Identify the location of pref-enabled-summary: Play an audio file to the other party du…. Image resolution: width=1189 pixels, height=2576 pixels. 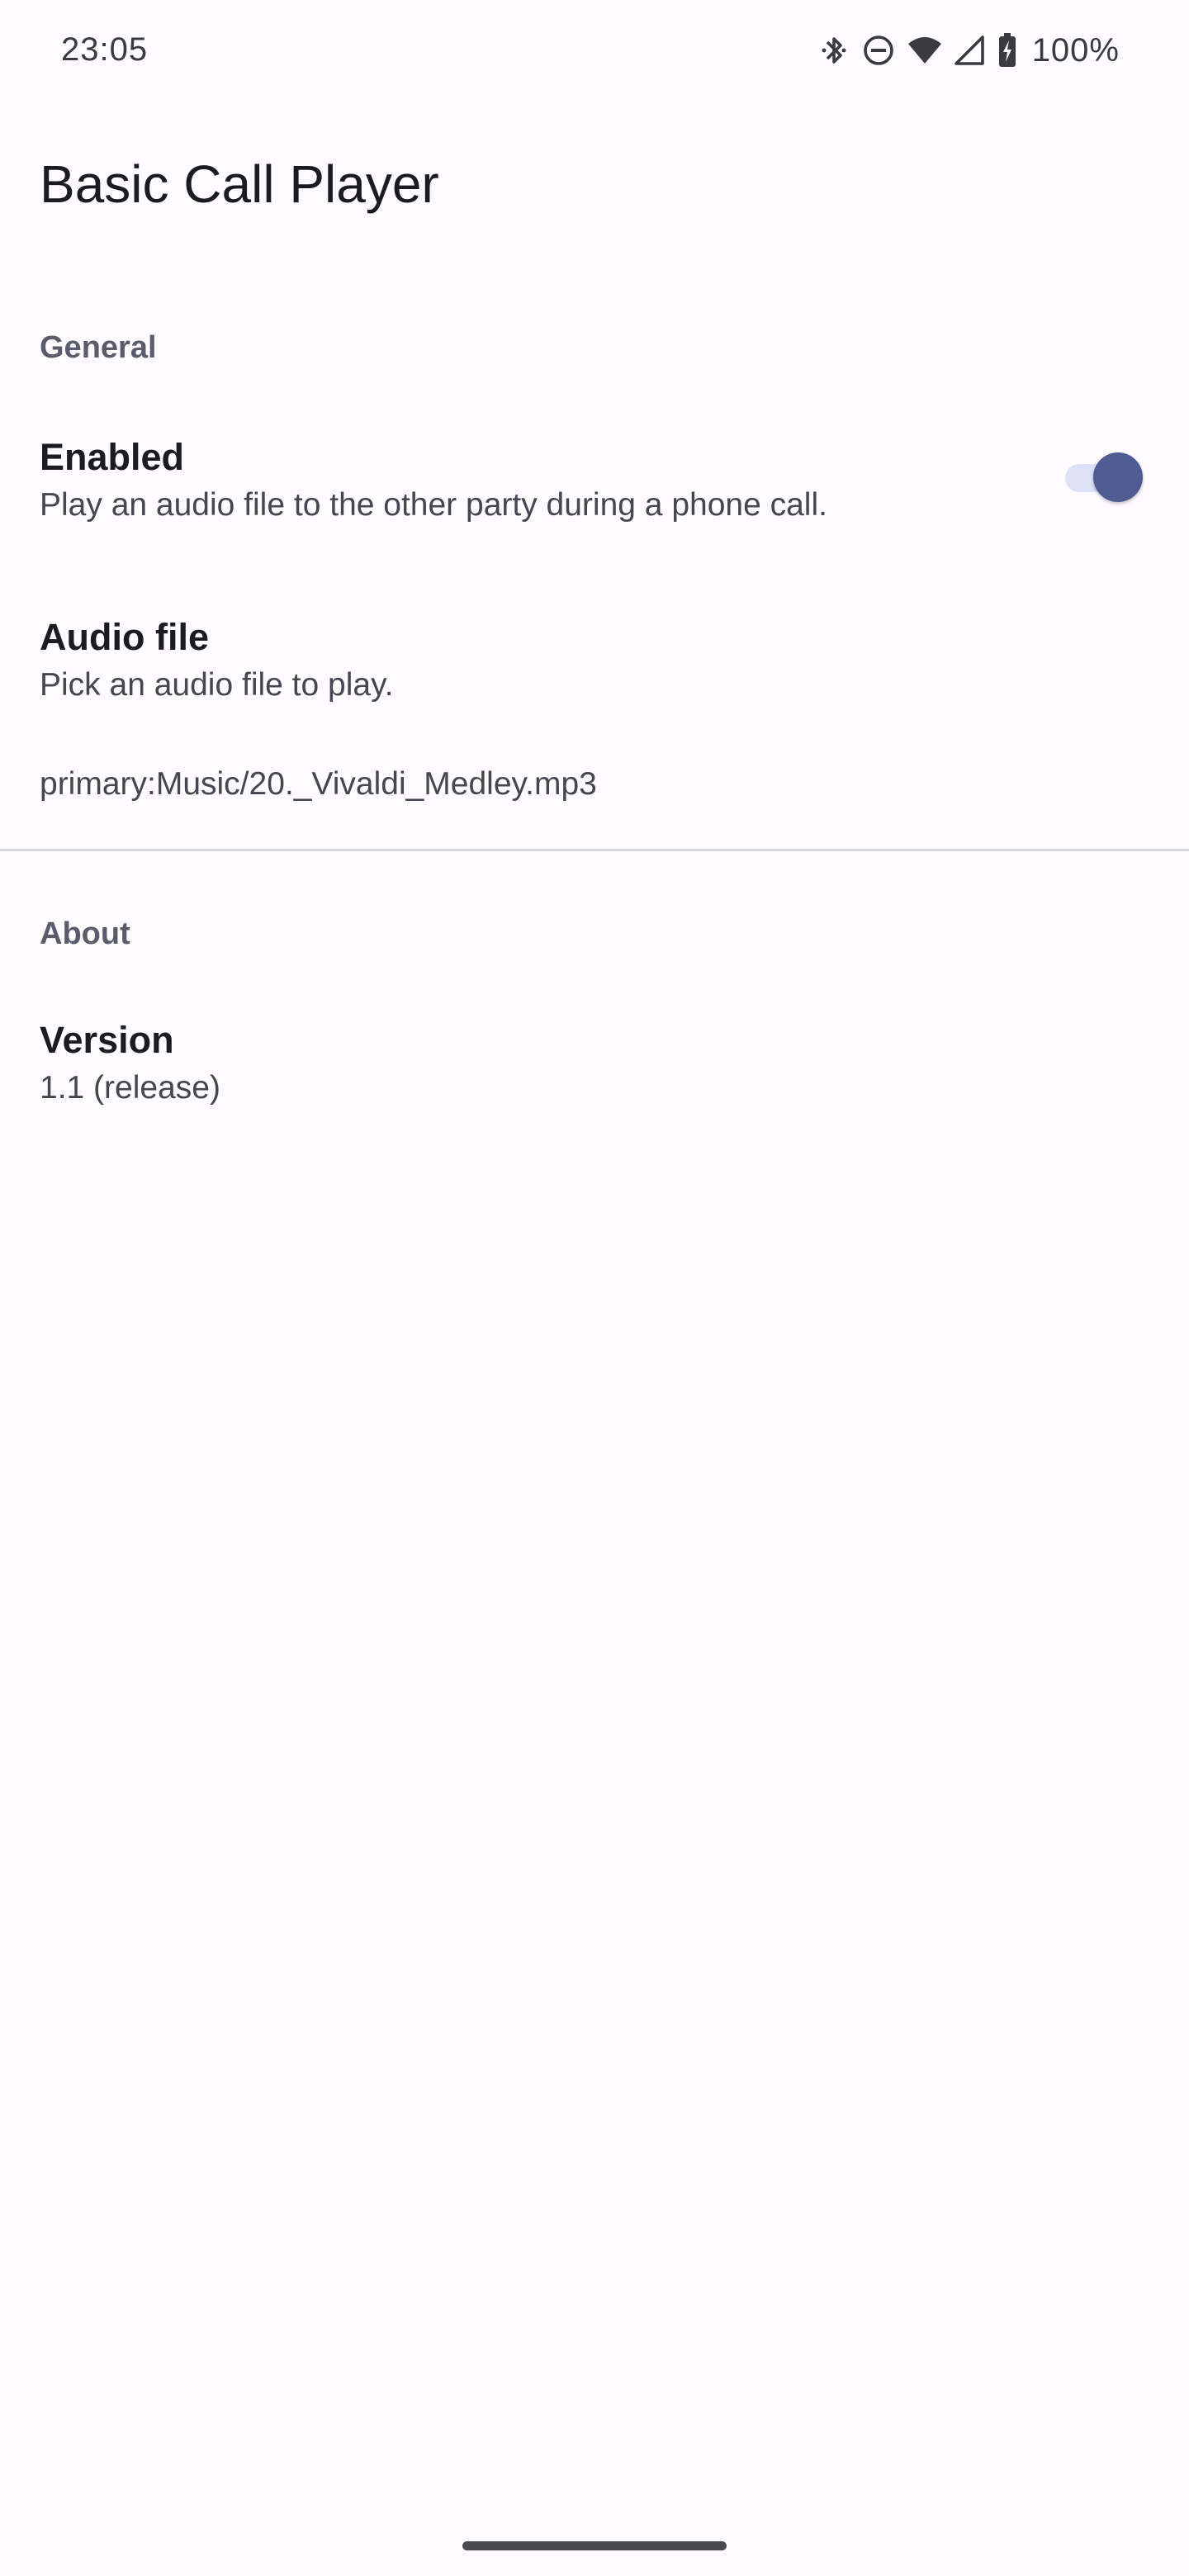
(433, 505).